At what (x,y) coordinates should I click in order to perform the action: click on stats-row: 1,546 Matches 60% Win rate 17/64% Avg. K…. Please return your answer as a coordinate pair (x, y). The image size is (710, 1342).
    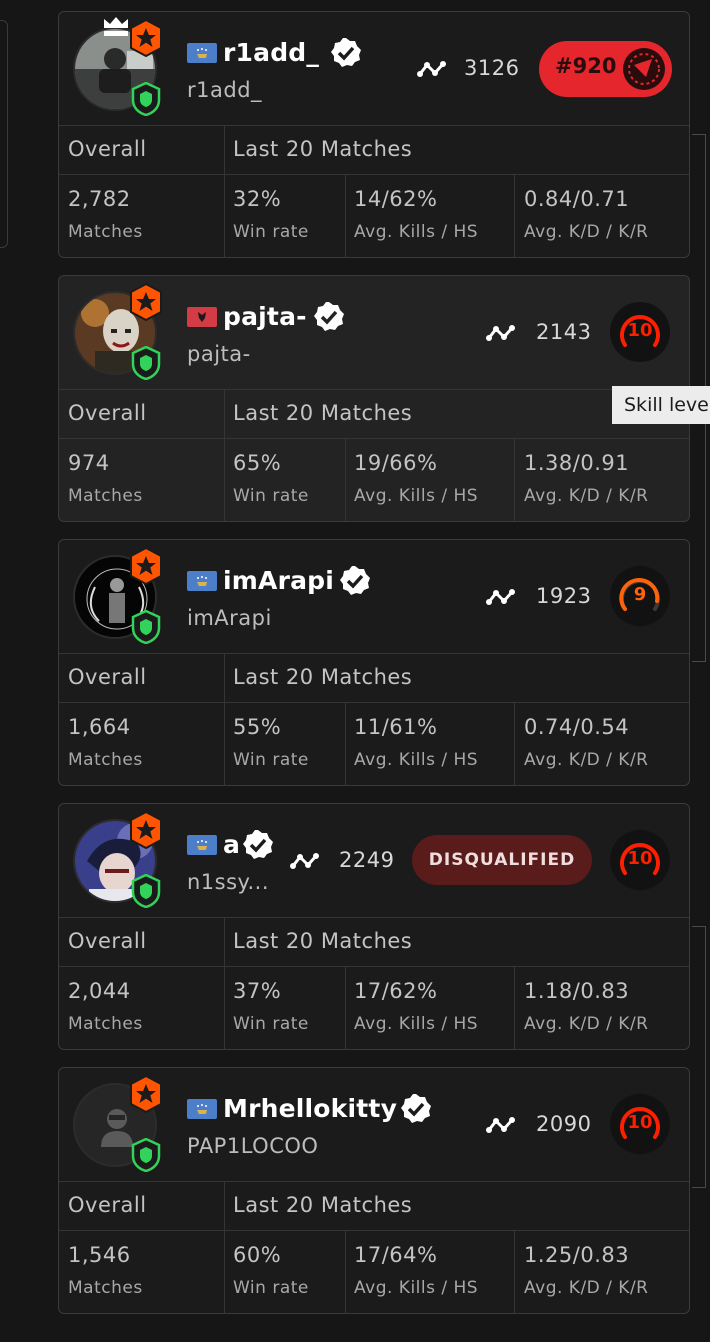
    Looking at the image, I should click on (374, 1272).